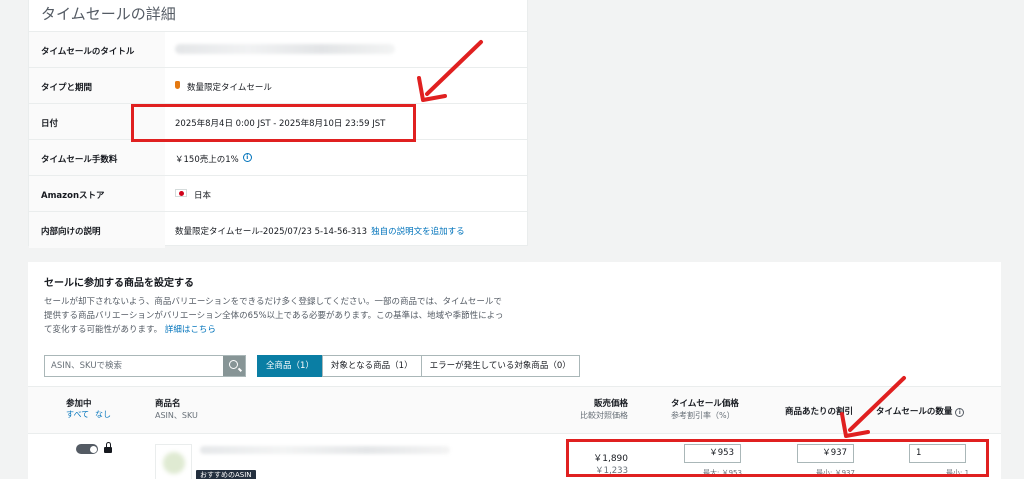 The height and width of the screenshot is (479, 1024). I want to click on col-product: 商品名, so click(168, 404).